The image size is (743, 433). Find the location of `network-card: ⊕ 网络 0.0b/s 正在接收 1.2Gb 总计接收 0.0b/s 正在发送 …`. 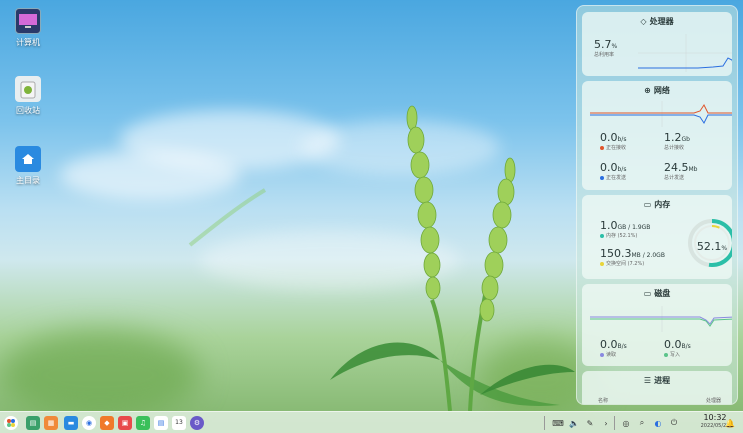

network-card: ⊕ 网络 0.0b/s 正在接收 1.2Gb 总计接收 0.0b/s 正在发送 … is located at coordinates (657, 135).